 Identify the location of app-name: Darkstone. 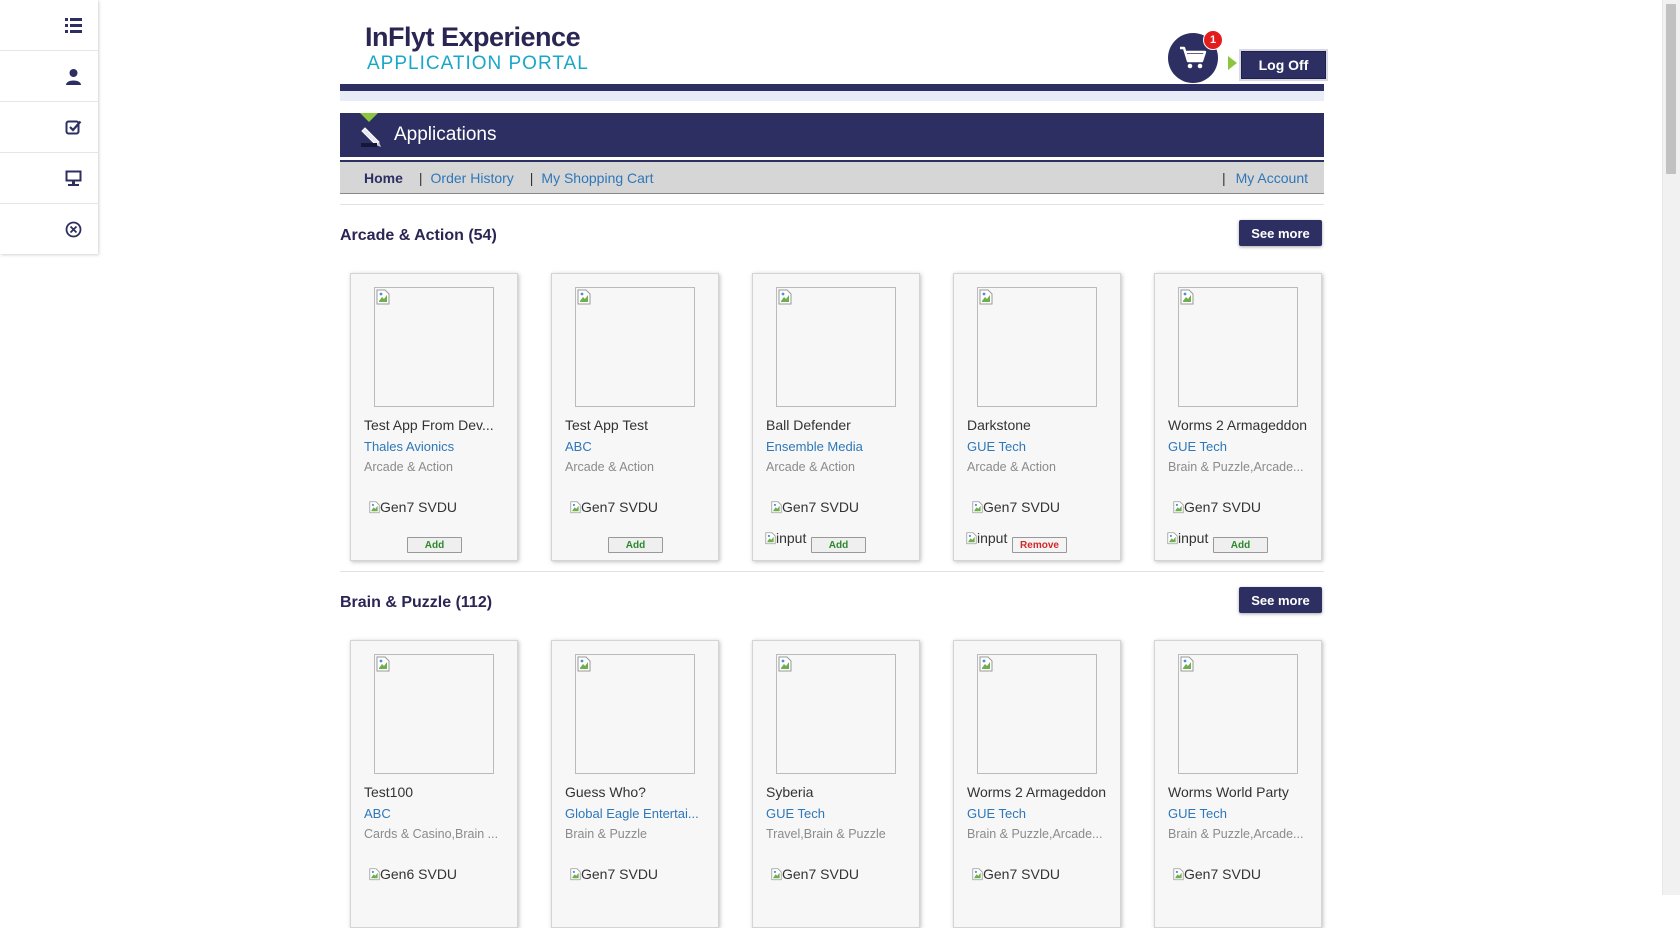
(1039, 425).